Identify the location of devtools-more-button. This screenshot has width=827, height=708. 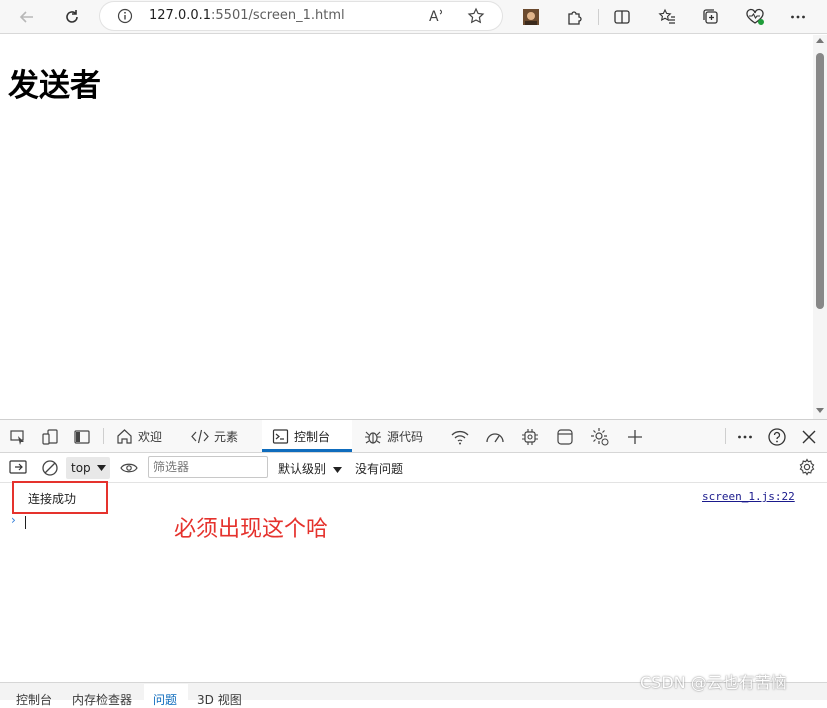
(745, 437).